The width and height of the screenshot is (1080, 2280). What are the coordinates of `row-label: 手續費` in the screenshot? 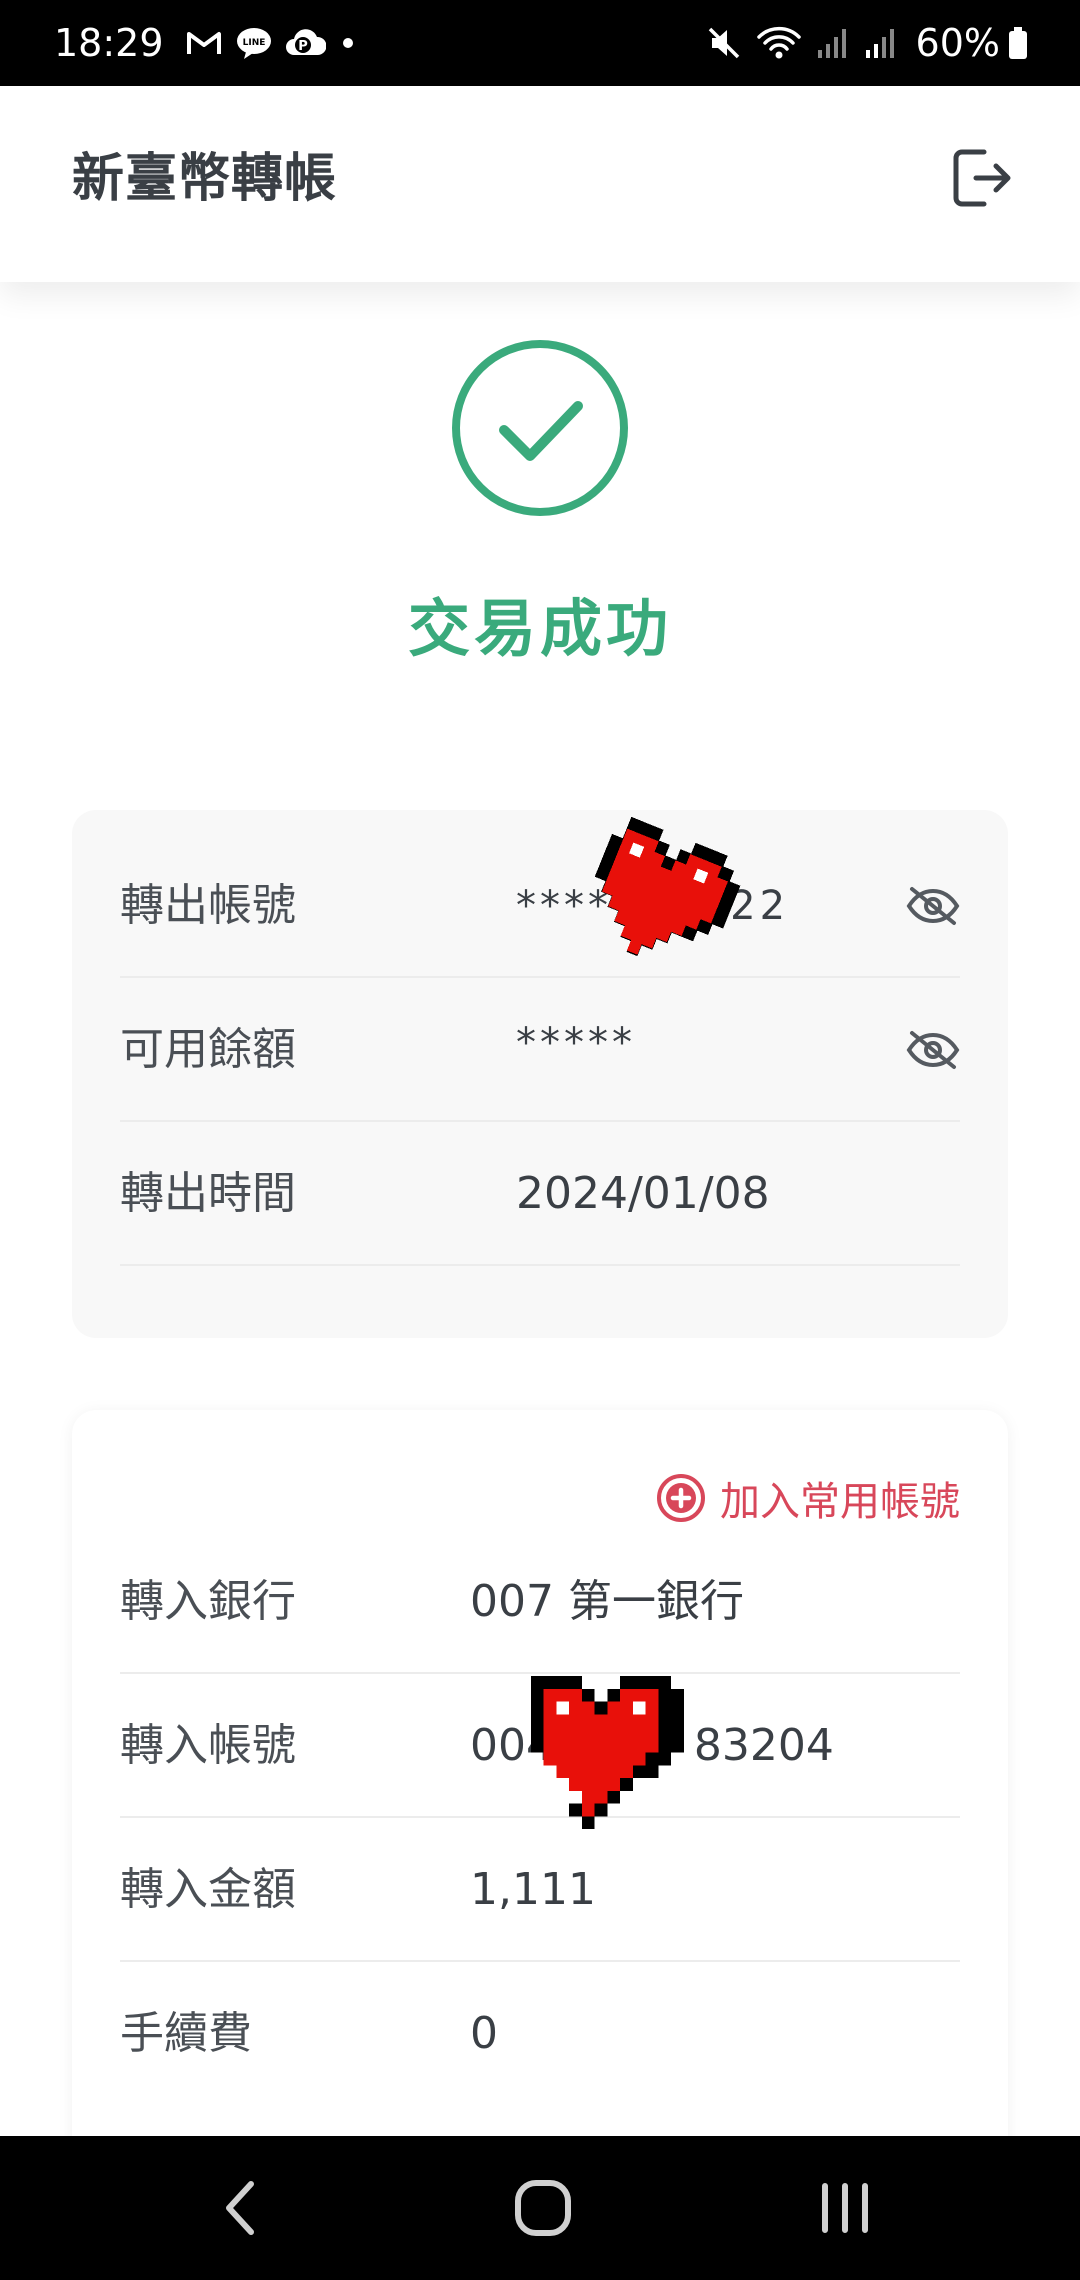 It's located at (186, 2033).